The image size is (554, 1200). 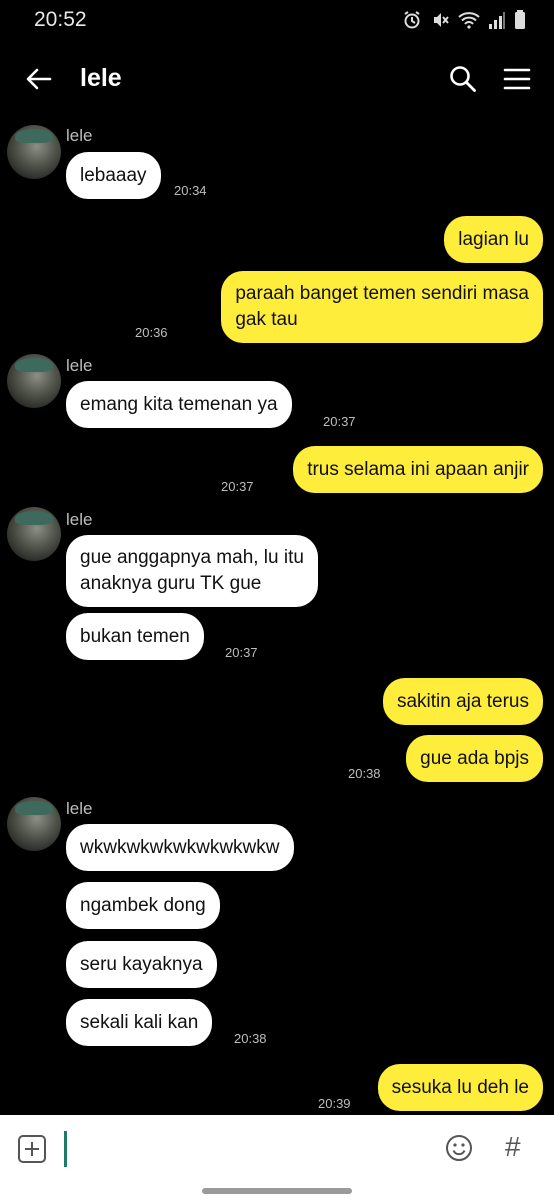 What do you see at coordinates (334, 1103) in the screenshot?
I see `message-time: 20:39` at bounding box center [334, 1103].